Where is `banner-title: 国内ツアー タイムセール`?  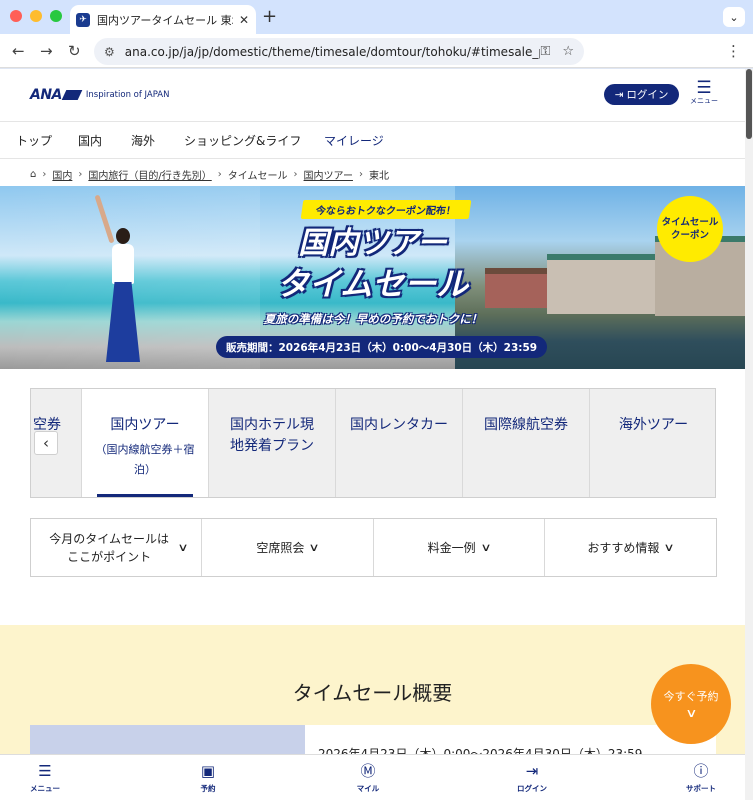 banner-title: 国内ツアー タイムセール is located at coordinates (372, 264).